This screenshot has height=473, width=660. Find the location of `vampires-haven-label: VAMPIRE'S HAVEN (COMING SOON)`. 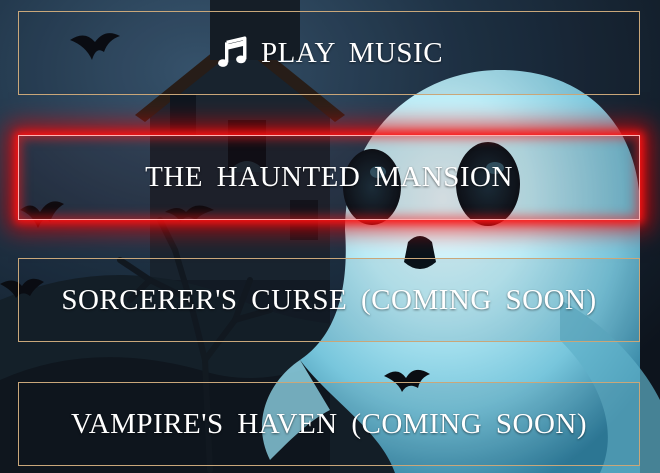

vampires-haven-label: VAMPIRE'S HAVEN (COMING SOON) is located at coordinates (328, 423).